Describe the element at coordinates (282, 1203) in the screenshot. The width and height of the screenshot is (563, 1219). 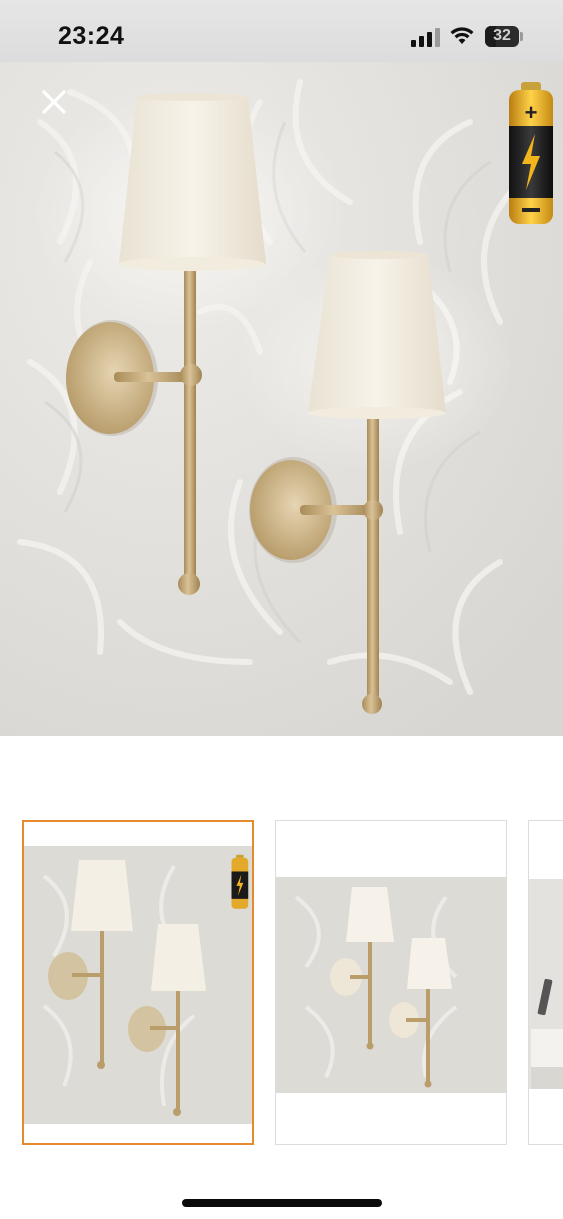
I see `home-indicator` at that location.